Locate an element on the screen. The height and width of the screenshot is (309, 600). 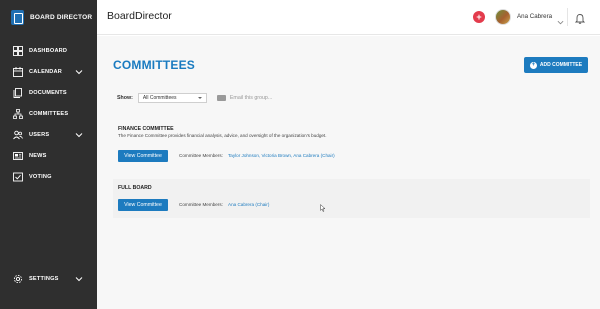
committees-icon is located at coordinates (18, 114).